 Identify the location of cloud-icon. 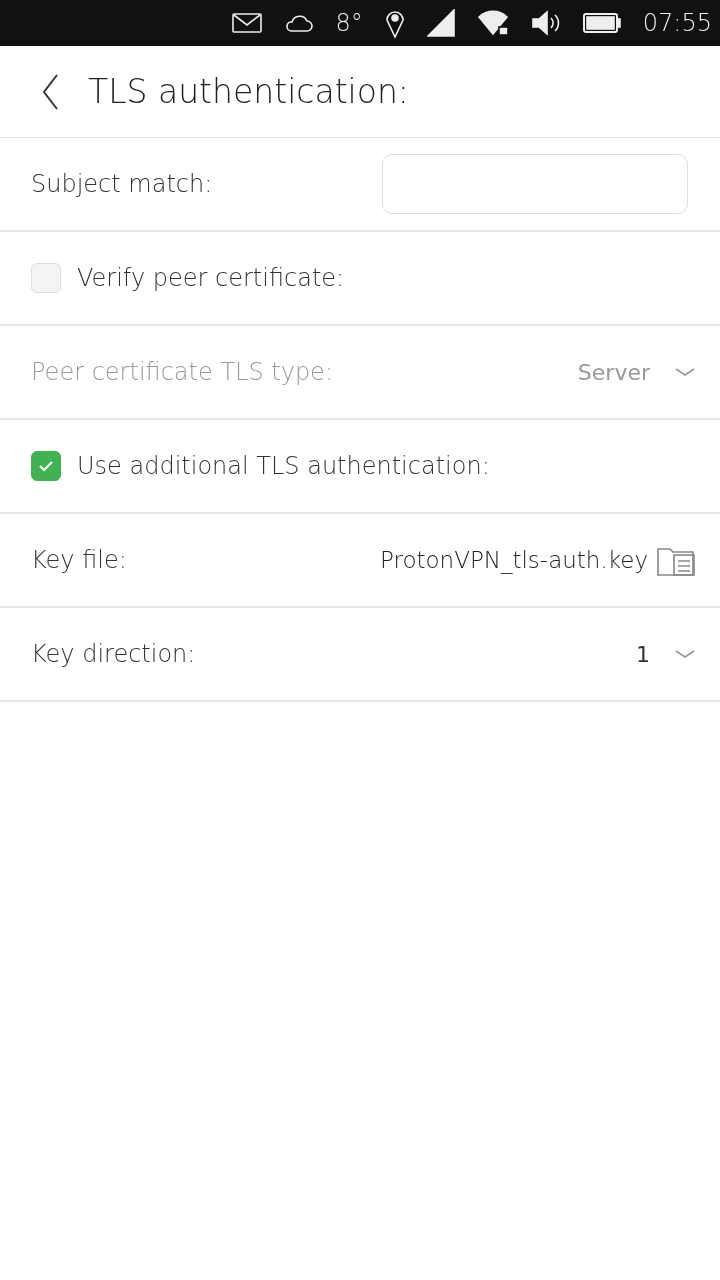
(298, 23).